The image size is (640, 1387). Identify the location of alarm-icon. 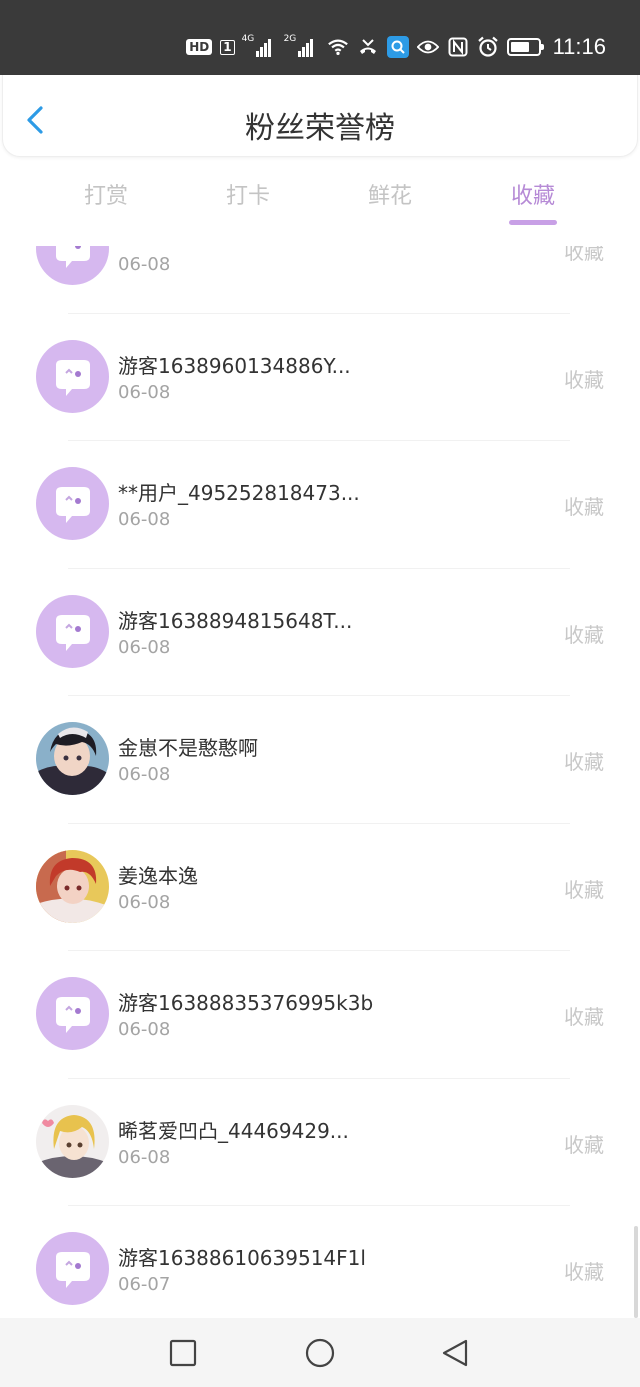
(488, 47).